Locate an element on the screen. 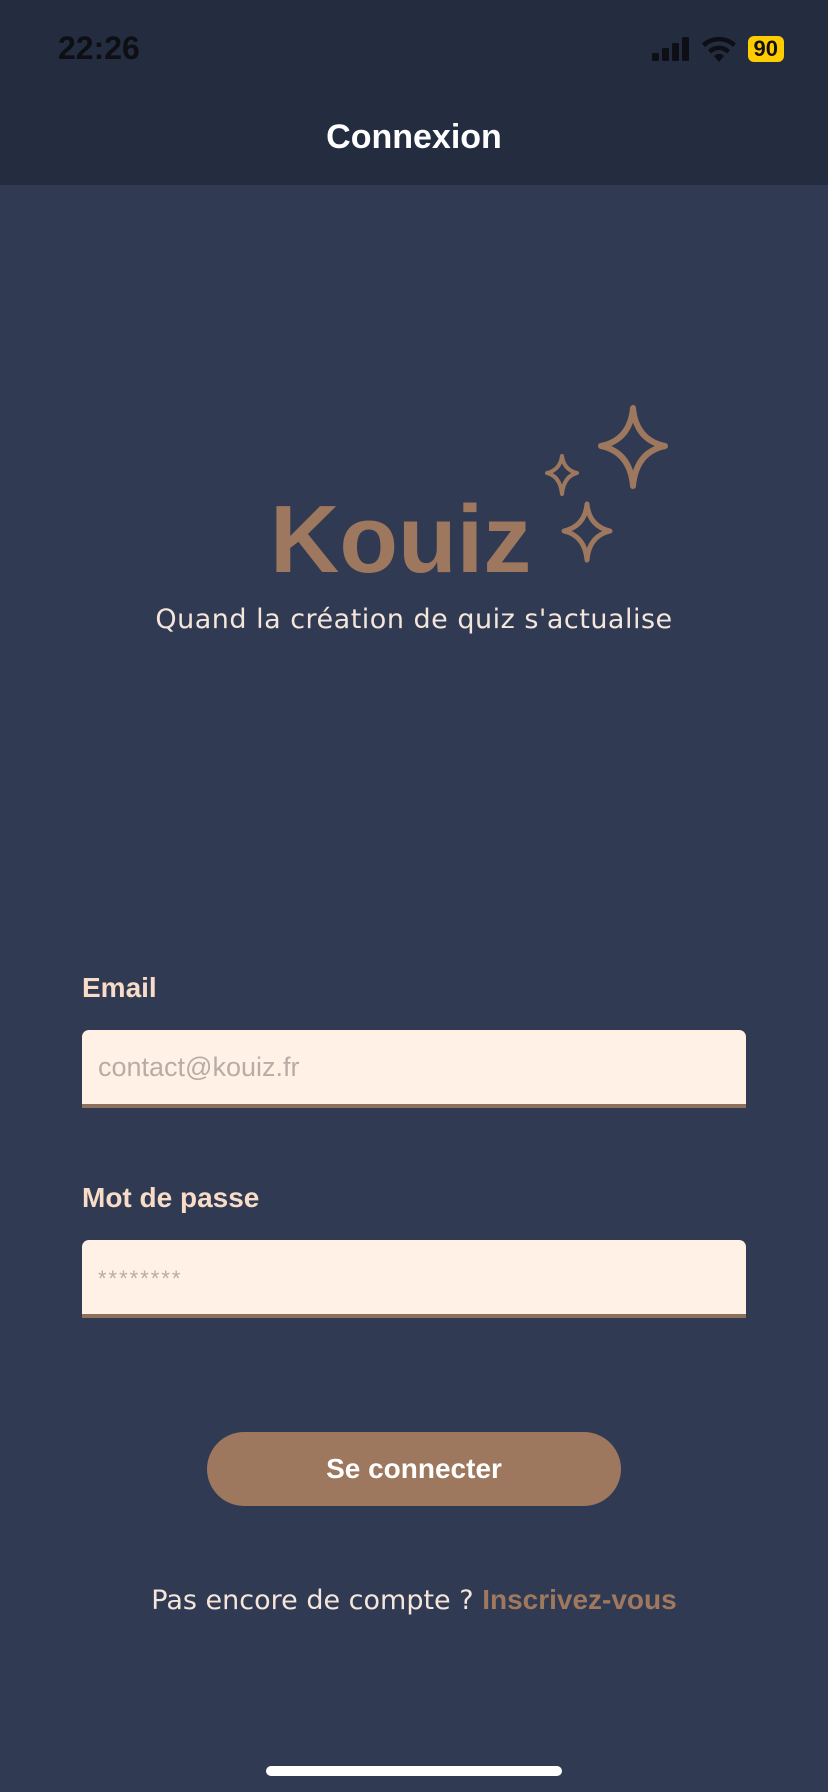 This screenshot has height=1792, width=828. password-field is located at coordinates (414, 1279).